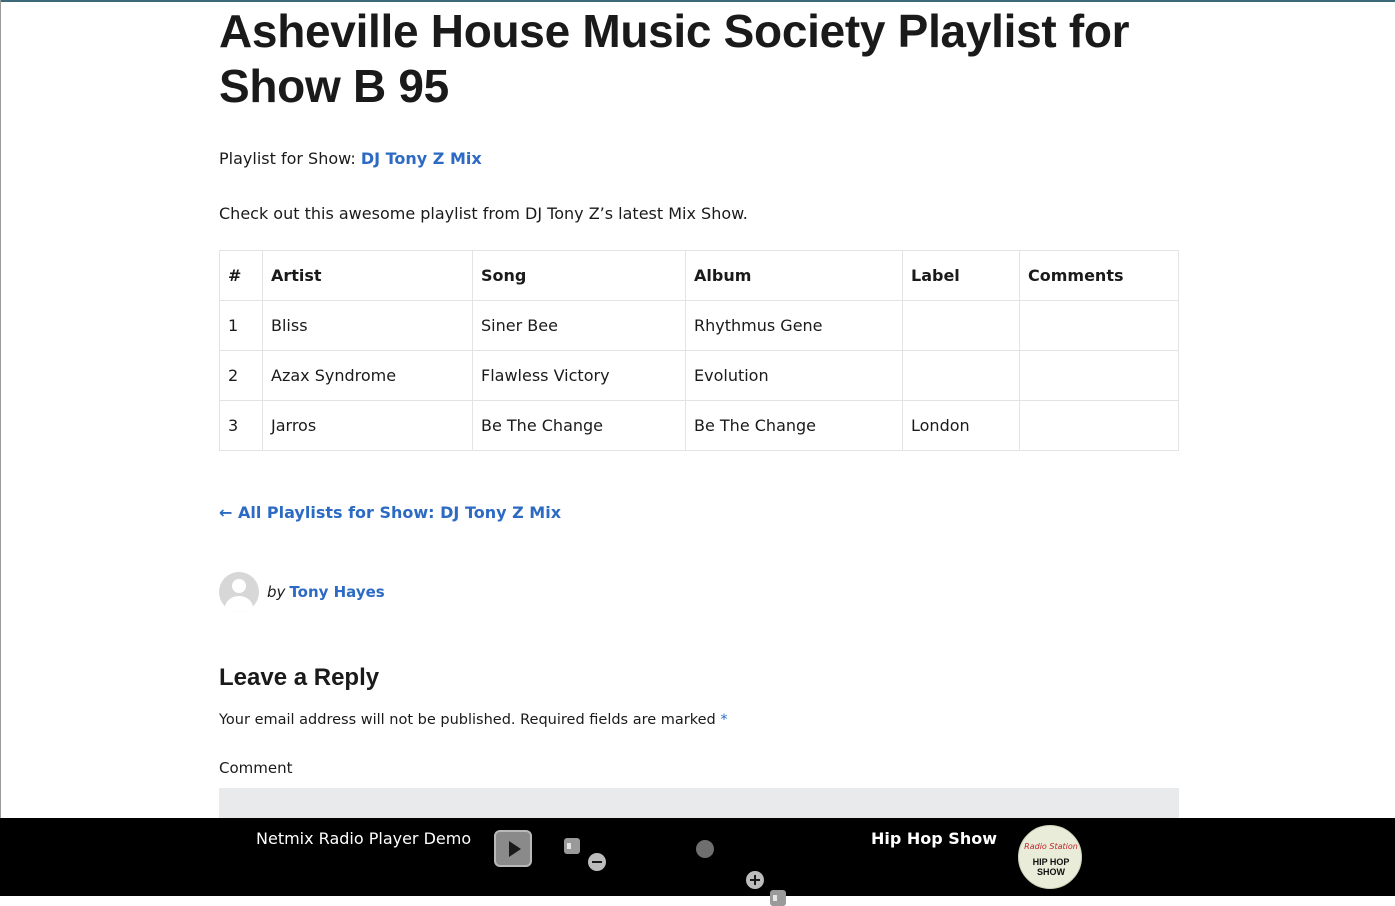  What do you see at coordinates (367, 375) in the screenshot?
I see `cell-artist: Azax Syndrome` at bounding box center [367, 375].